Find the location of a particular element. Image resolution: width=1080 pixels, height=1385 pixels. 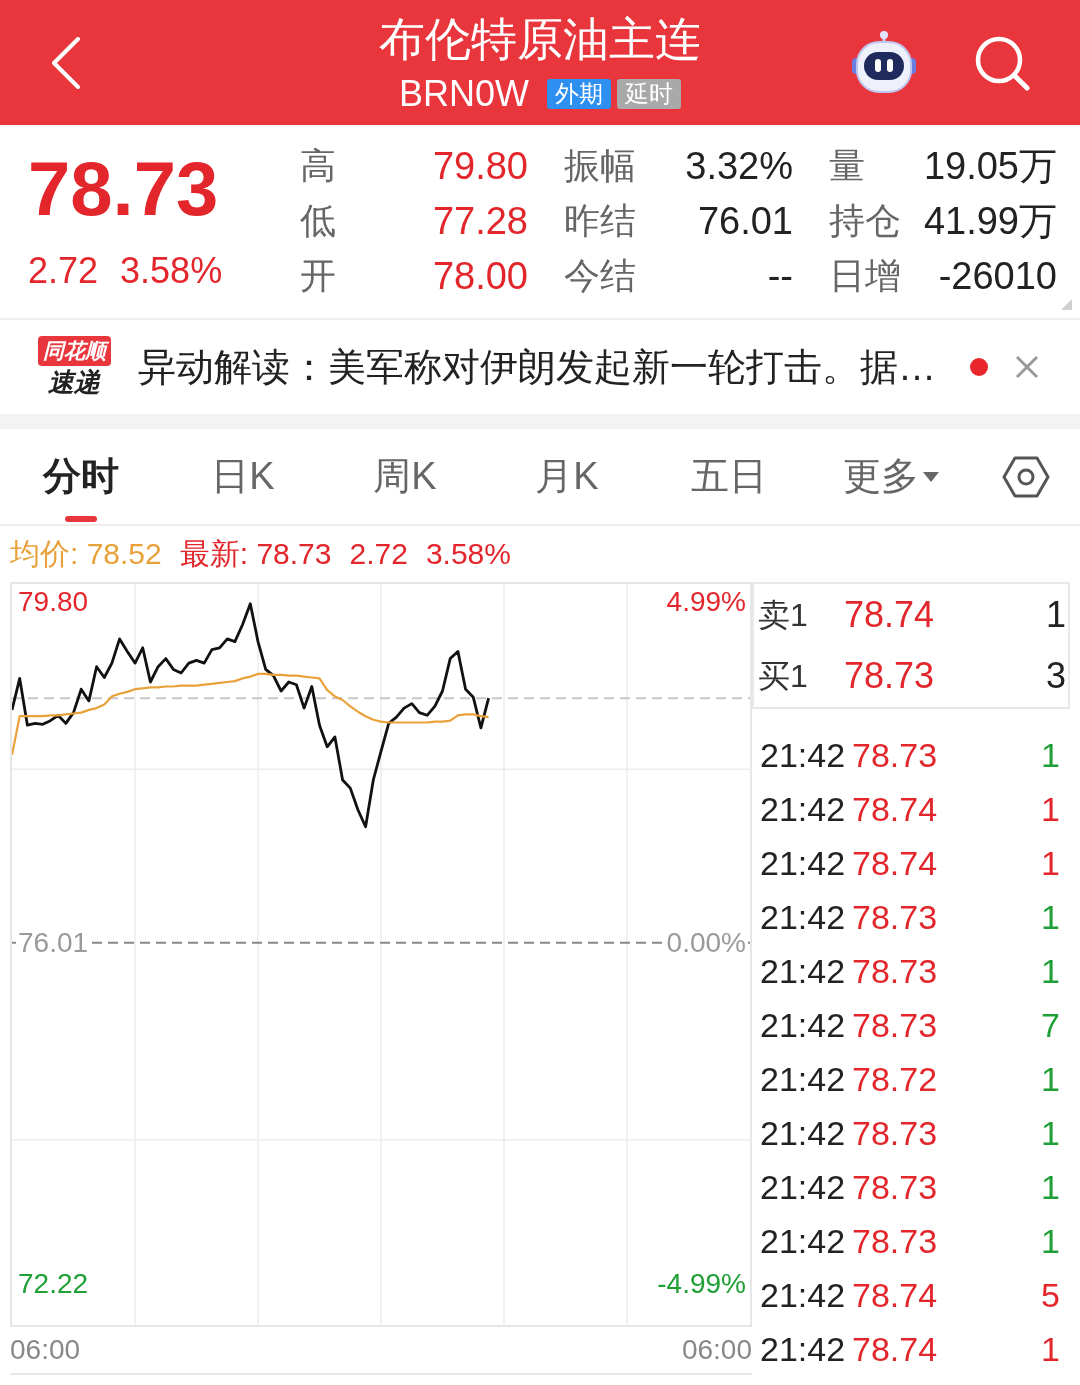

stat-value: 19.05万 is located at coordinates (990, 165).